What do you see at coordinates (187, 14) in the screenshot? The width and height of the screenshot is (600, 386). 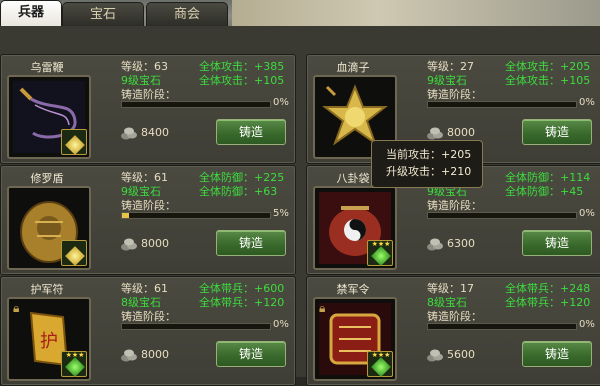 I see `tab-guild: 商会` at bounding box center [187, 14].